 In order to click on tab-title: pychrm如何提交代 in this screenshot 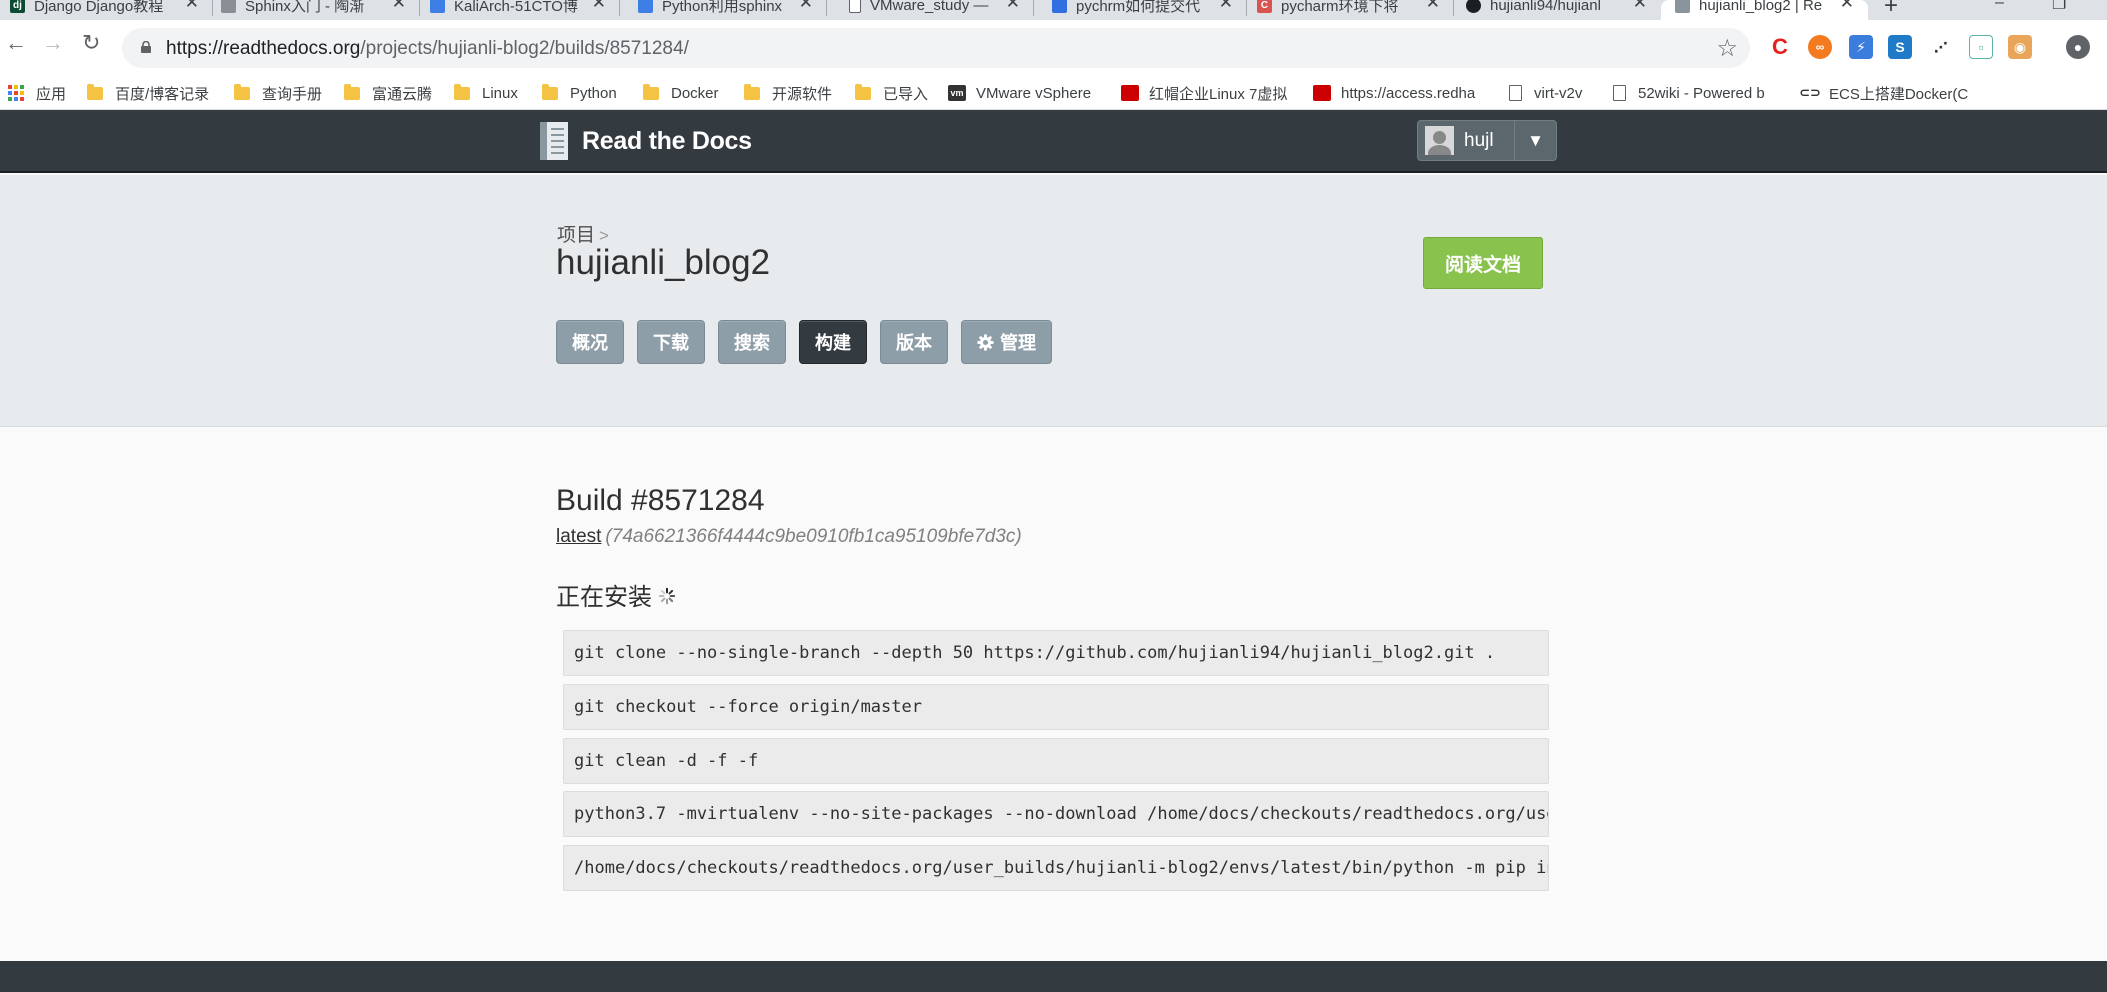, I will do `click(1138, 7)`.